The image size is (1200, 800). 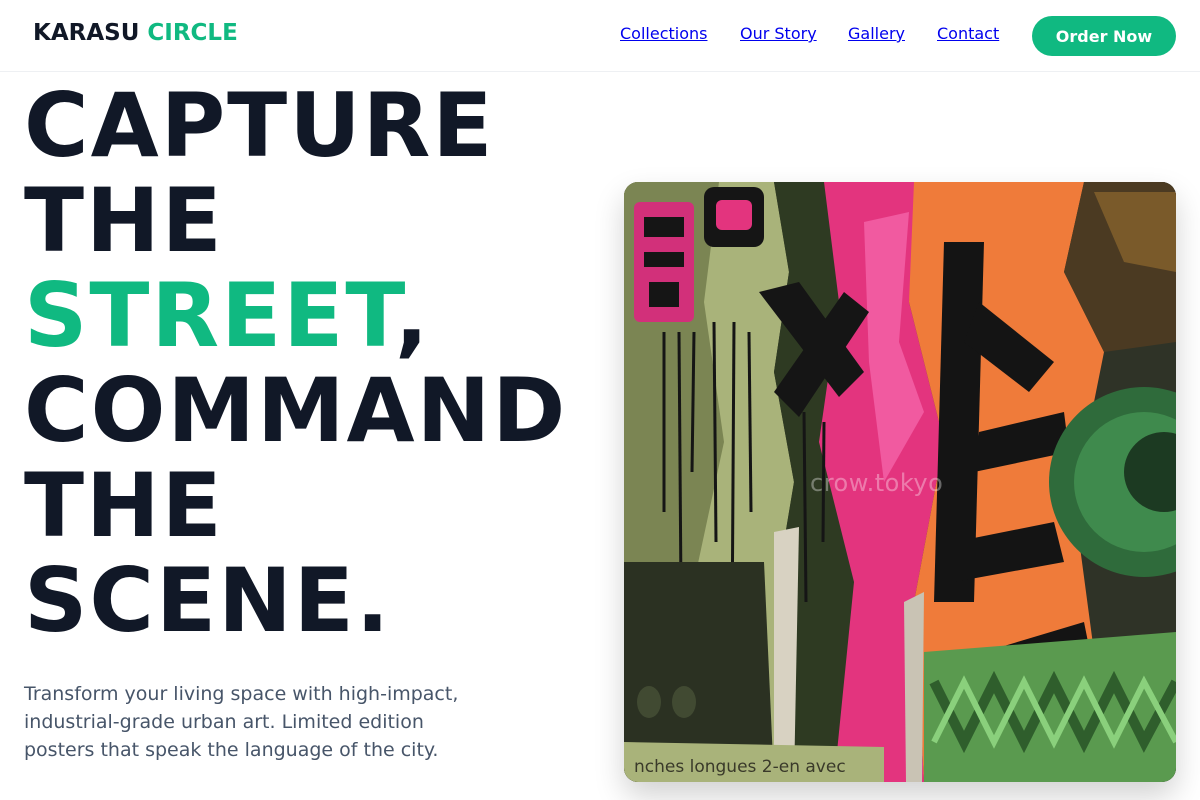 I want to click on headline-line-4: COMMAND, so click(x=296, y=410).